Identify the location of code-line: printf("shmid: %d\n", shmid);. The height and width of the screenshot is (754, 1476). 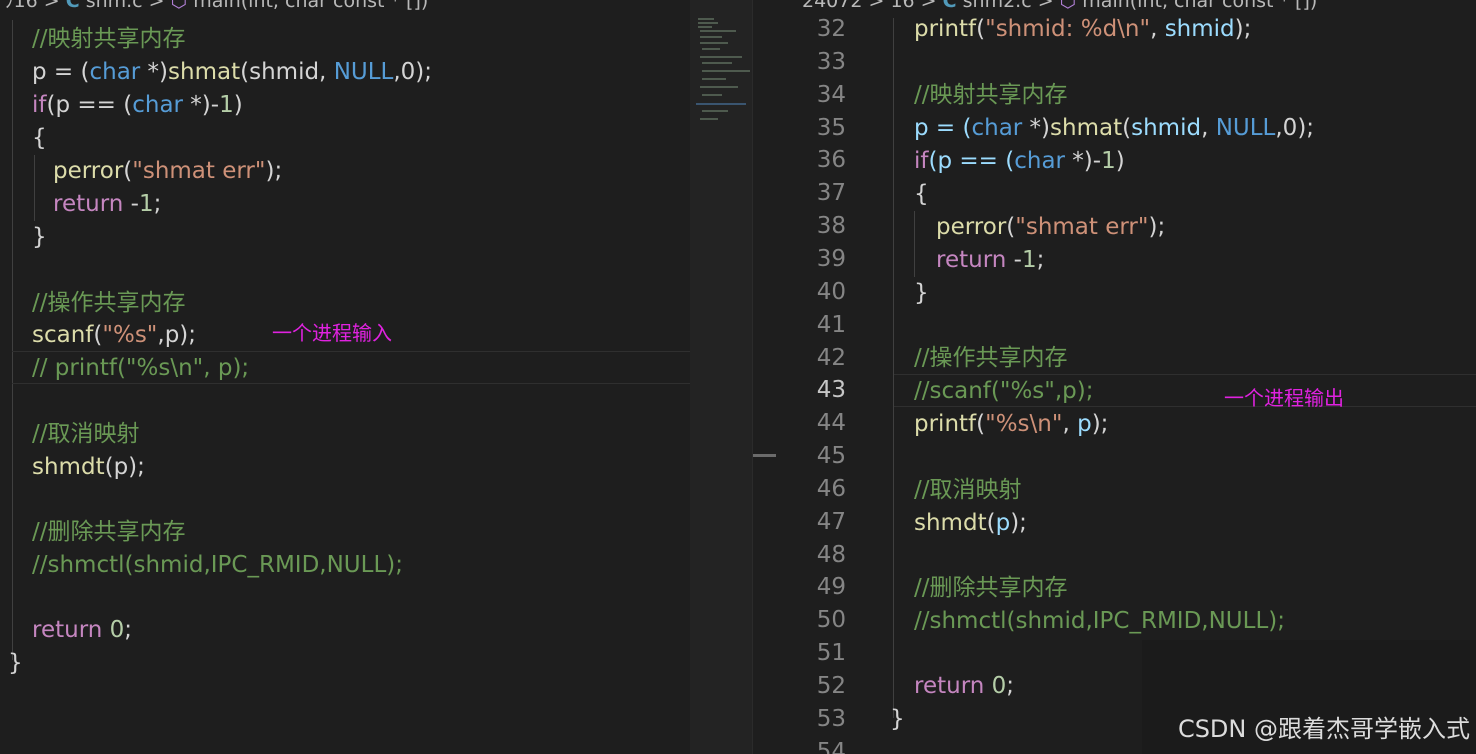
(1082, 29).